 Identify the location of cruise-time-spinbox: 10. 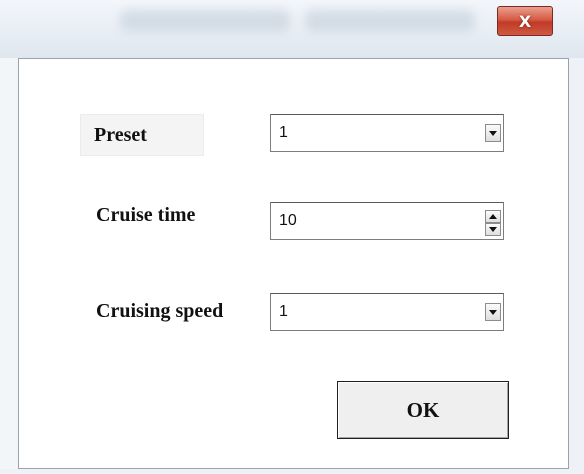
(387, 221).